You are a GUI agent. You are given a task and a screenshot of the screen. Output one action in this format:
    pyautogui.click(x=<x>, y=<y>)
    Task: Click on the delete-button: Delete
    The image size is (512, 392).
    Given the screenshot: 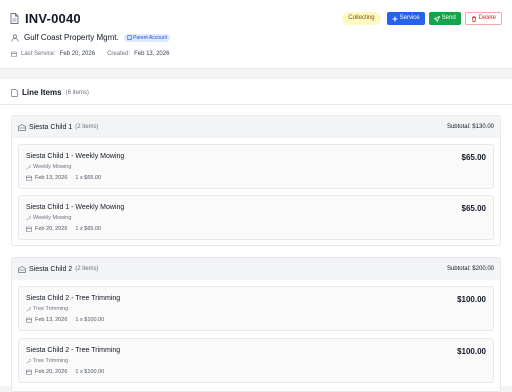 What is the action you would take?
    pyautogui.click(x=483, y=18)
    